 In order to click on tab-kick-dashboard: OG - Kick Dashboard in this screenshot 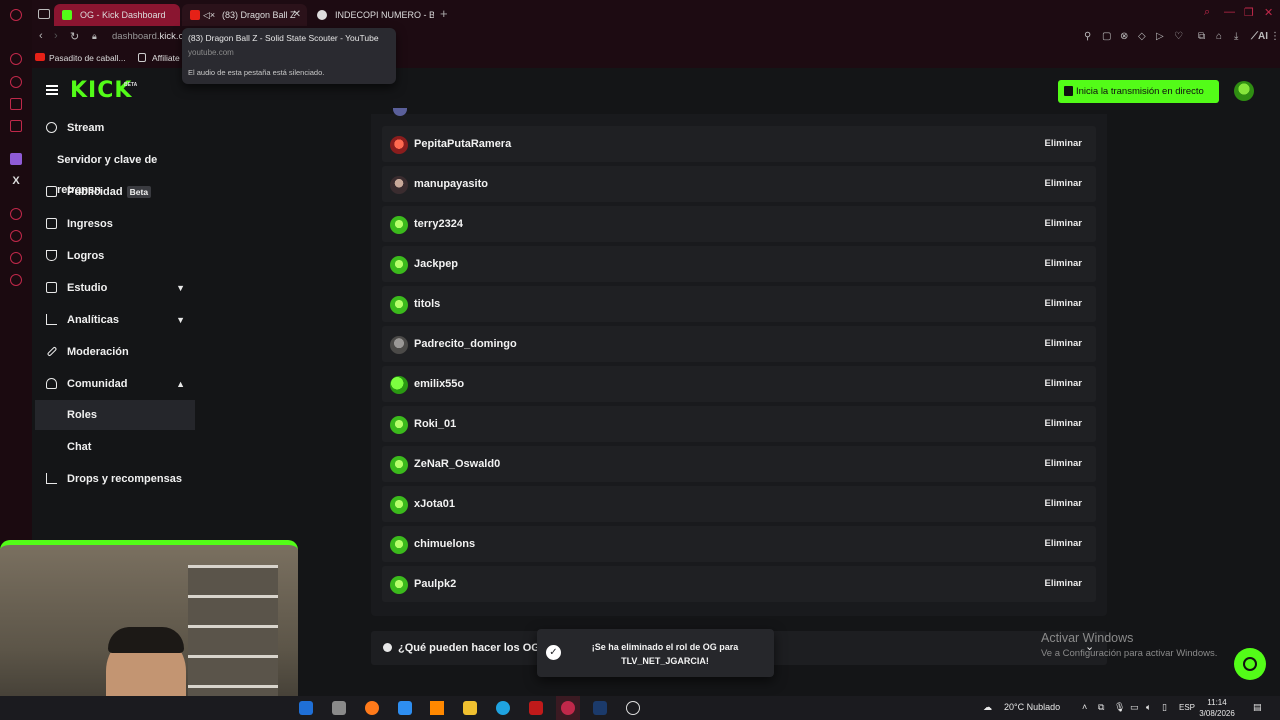, I will do `click(117, 15)`.